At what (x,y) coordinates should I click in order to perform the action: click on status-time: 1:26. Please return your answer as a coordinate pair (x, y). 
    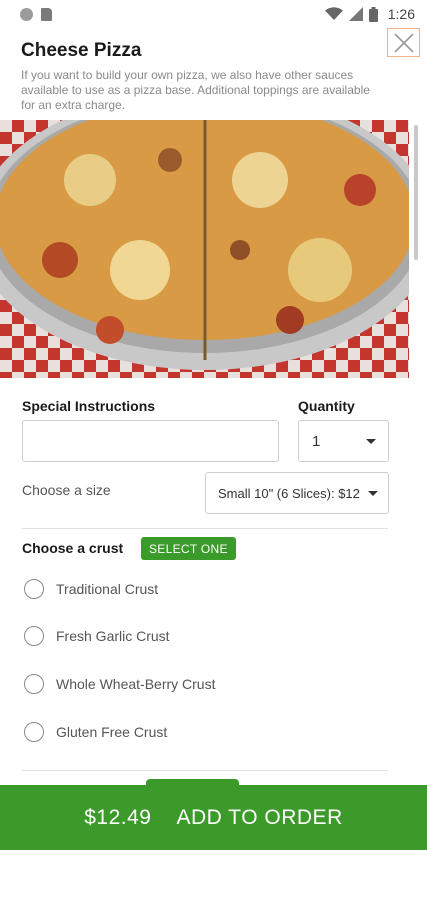
    Looking at the image, I should click on (401, 14).